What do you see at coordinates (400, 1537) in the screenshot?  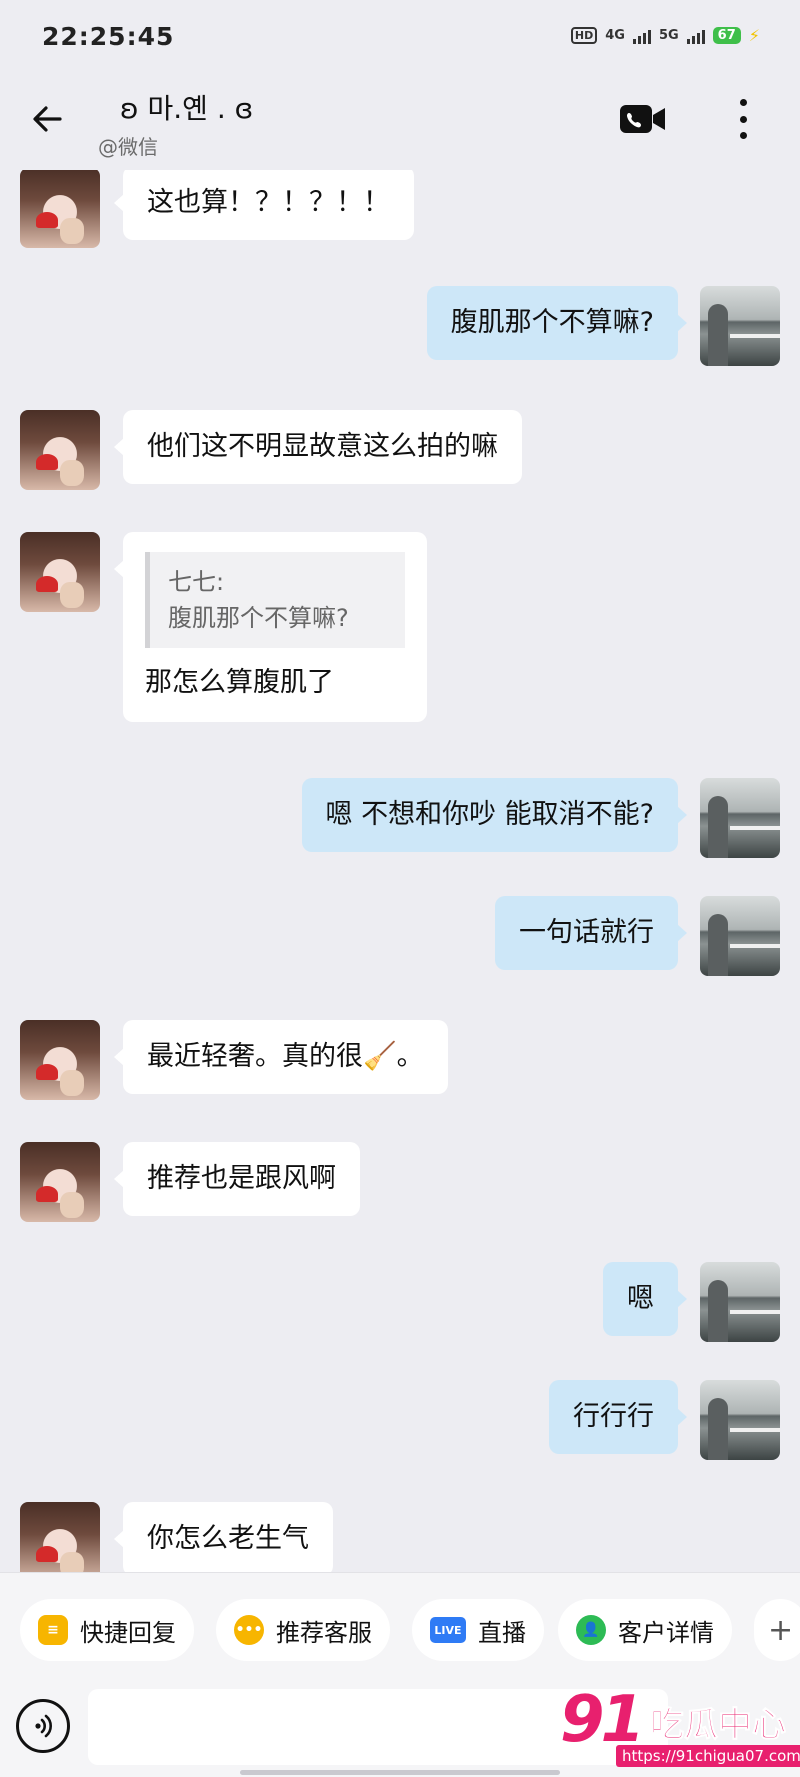 I see `message-row: 你怎么老生气` at bounding box center [400, 1537].